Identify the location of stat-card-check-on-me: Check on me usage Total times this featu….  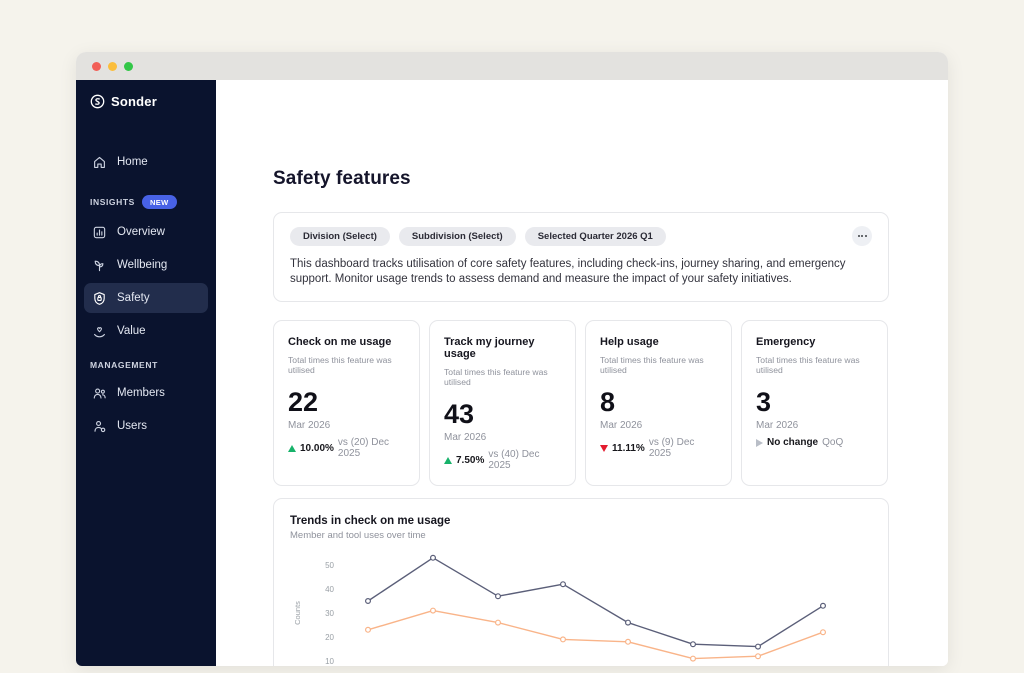
(346, 403).